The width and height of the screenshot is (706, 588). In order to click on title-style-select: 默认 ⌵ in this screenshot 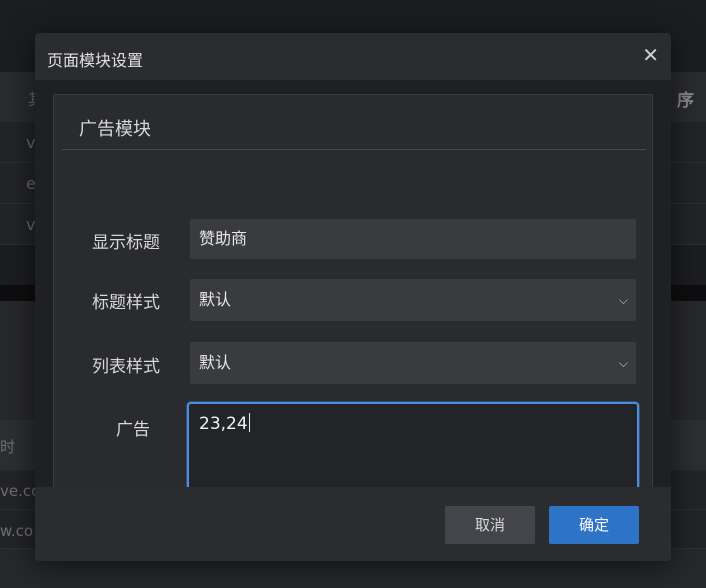, I will do `click(413, 300)`.